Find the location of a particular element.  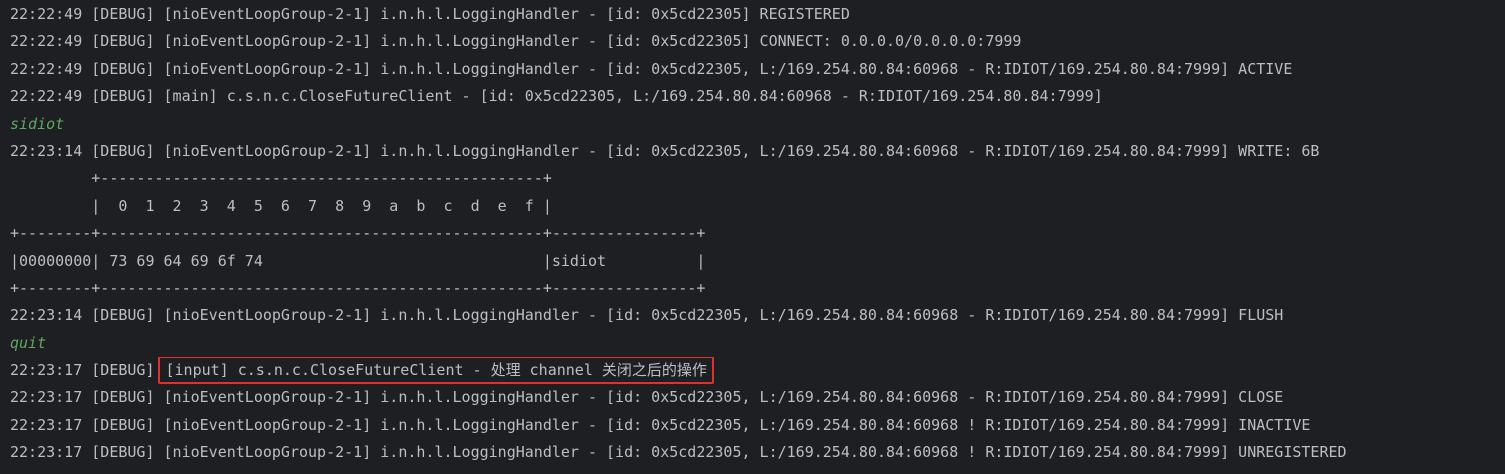

log-prefix: 22:23:17 [DEBUG] is located at coordinates (82, 370).